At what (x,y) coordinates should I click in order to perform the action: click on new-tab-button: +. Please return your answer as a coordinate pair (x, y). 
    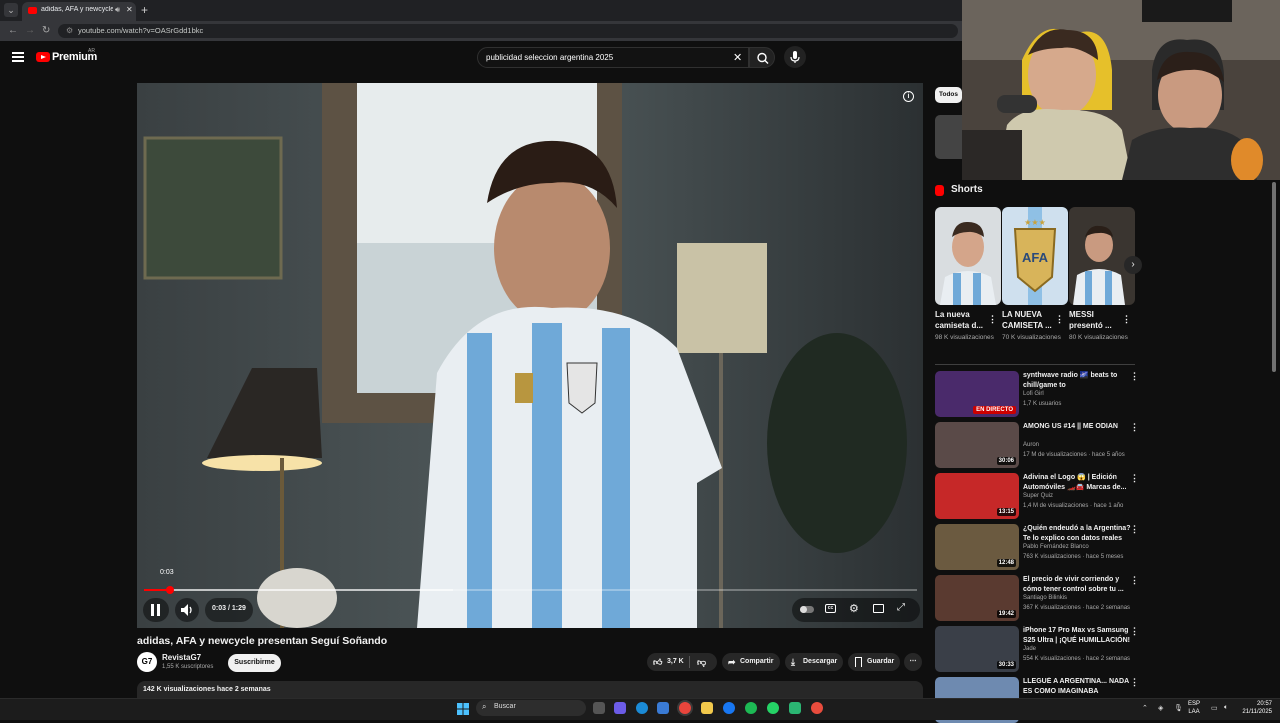
    Looking at the image, I should click on (144, 10).